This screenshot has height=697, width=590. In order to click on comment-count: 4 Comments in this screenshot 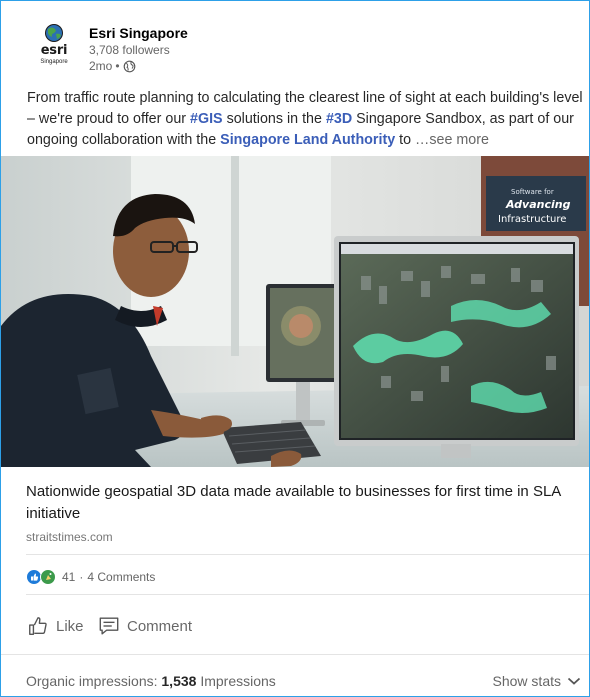, I will do `click(121, 577)`.